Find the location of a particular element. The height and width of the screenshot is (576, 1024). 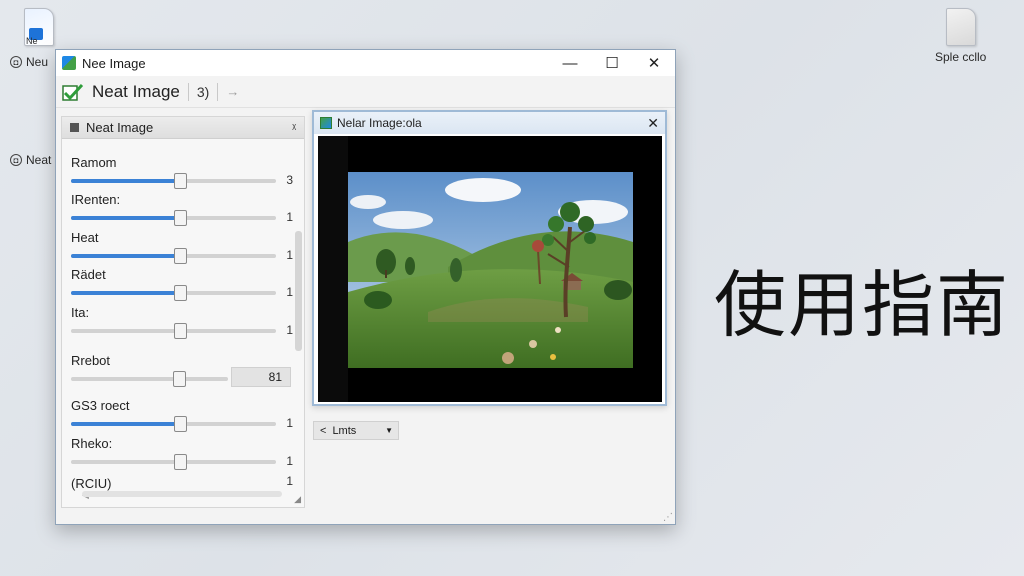

resize-grip-icon: ◢ is located at coordinates (297, 499).